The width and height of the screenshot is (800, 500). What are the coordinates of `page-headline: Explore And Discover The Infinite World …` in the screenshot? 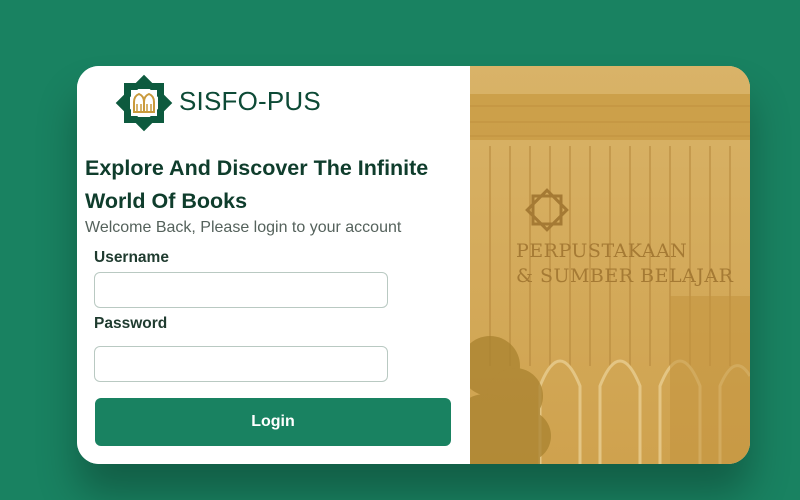 It's located at (257, 184).